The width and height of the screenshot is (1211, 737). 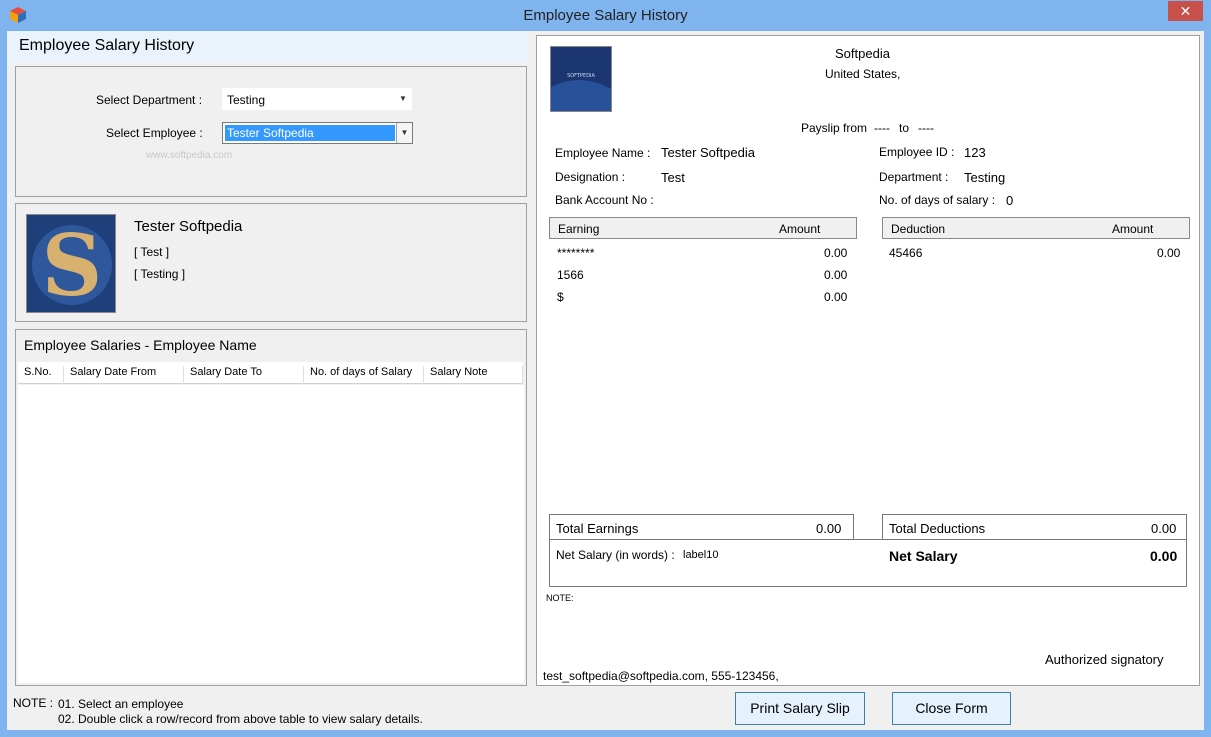 What do you see at coordinates (107, 45) in the screenshot?
I see `page-heading: Employee Salary History` at bounding box center [107, 45].